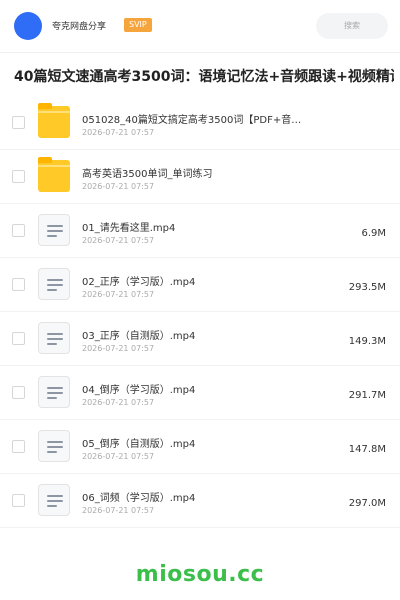 The width and height of the screenshot is (400, 600). Describe the element at coordinates (79, 27) in the screenshot. I see `user-name: 夸克网盘分享` at that location.